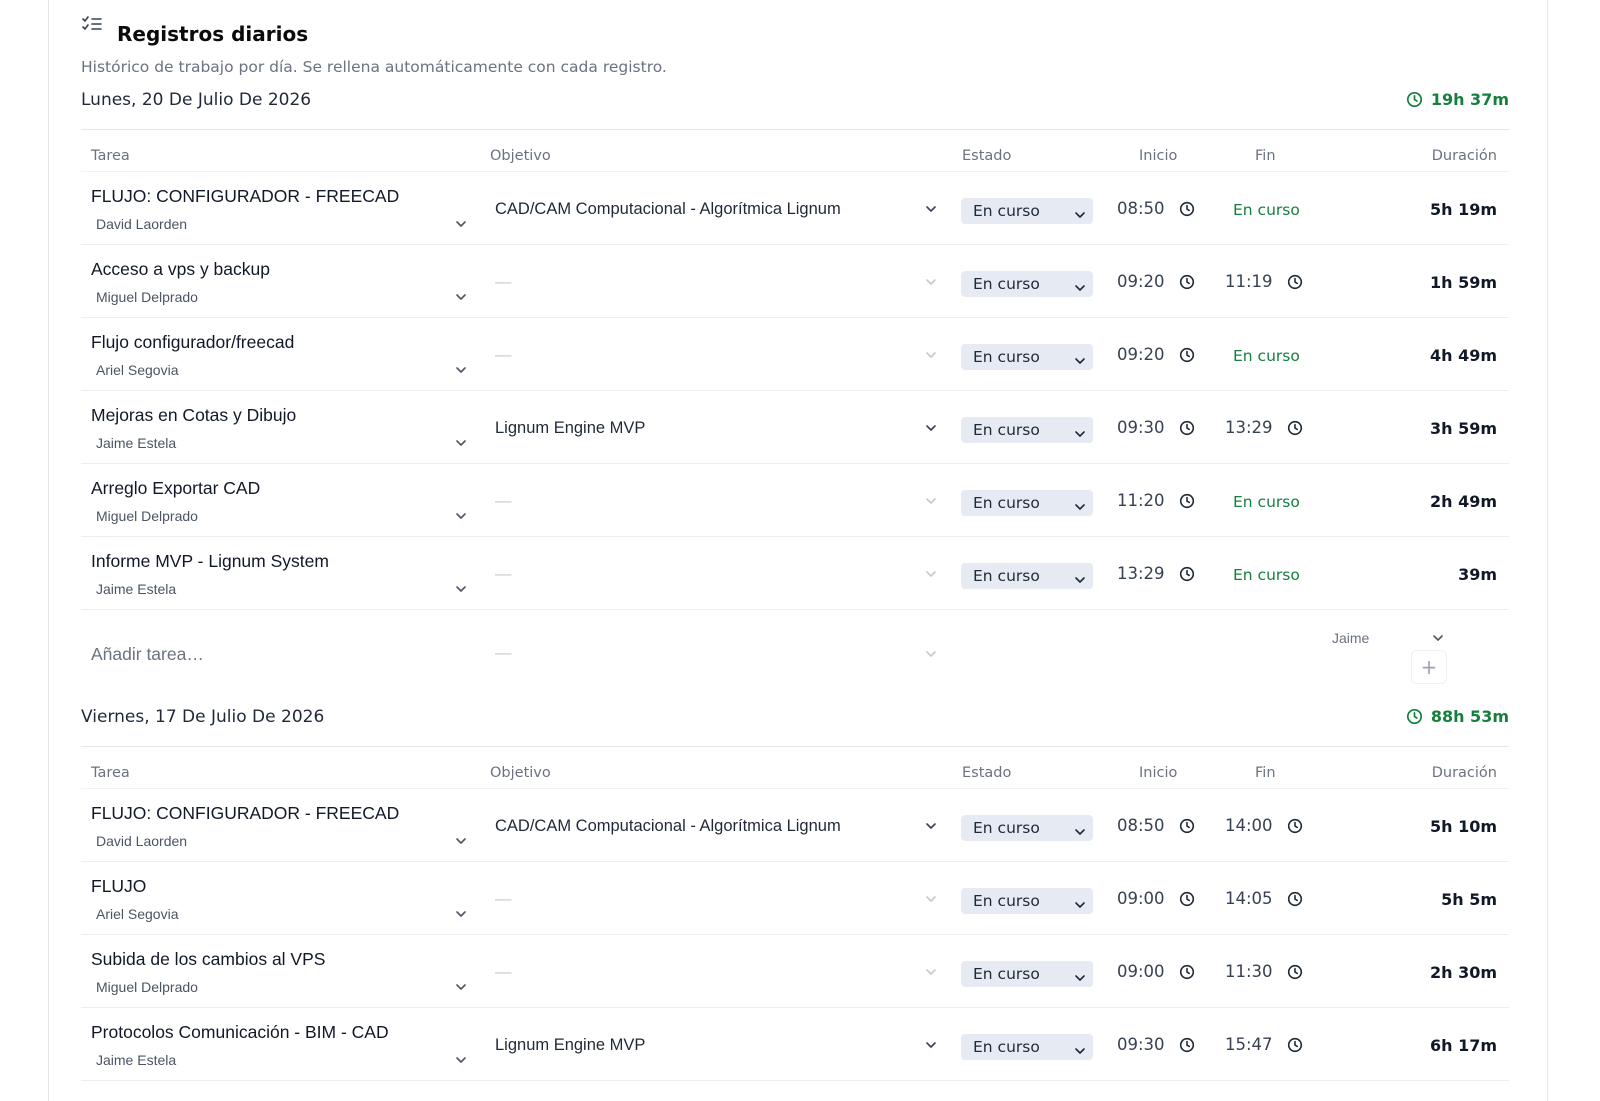 This screenshot has width=1600, height=1101. I want to click on start-time: 11:20, so click(1141, 500).